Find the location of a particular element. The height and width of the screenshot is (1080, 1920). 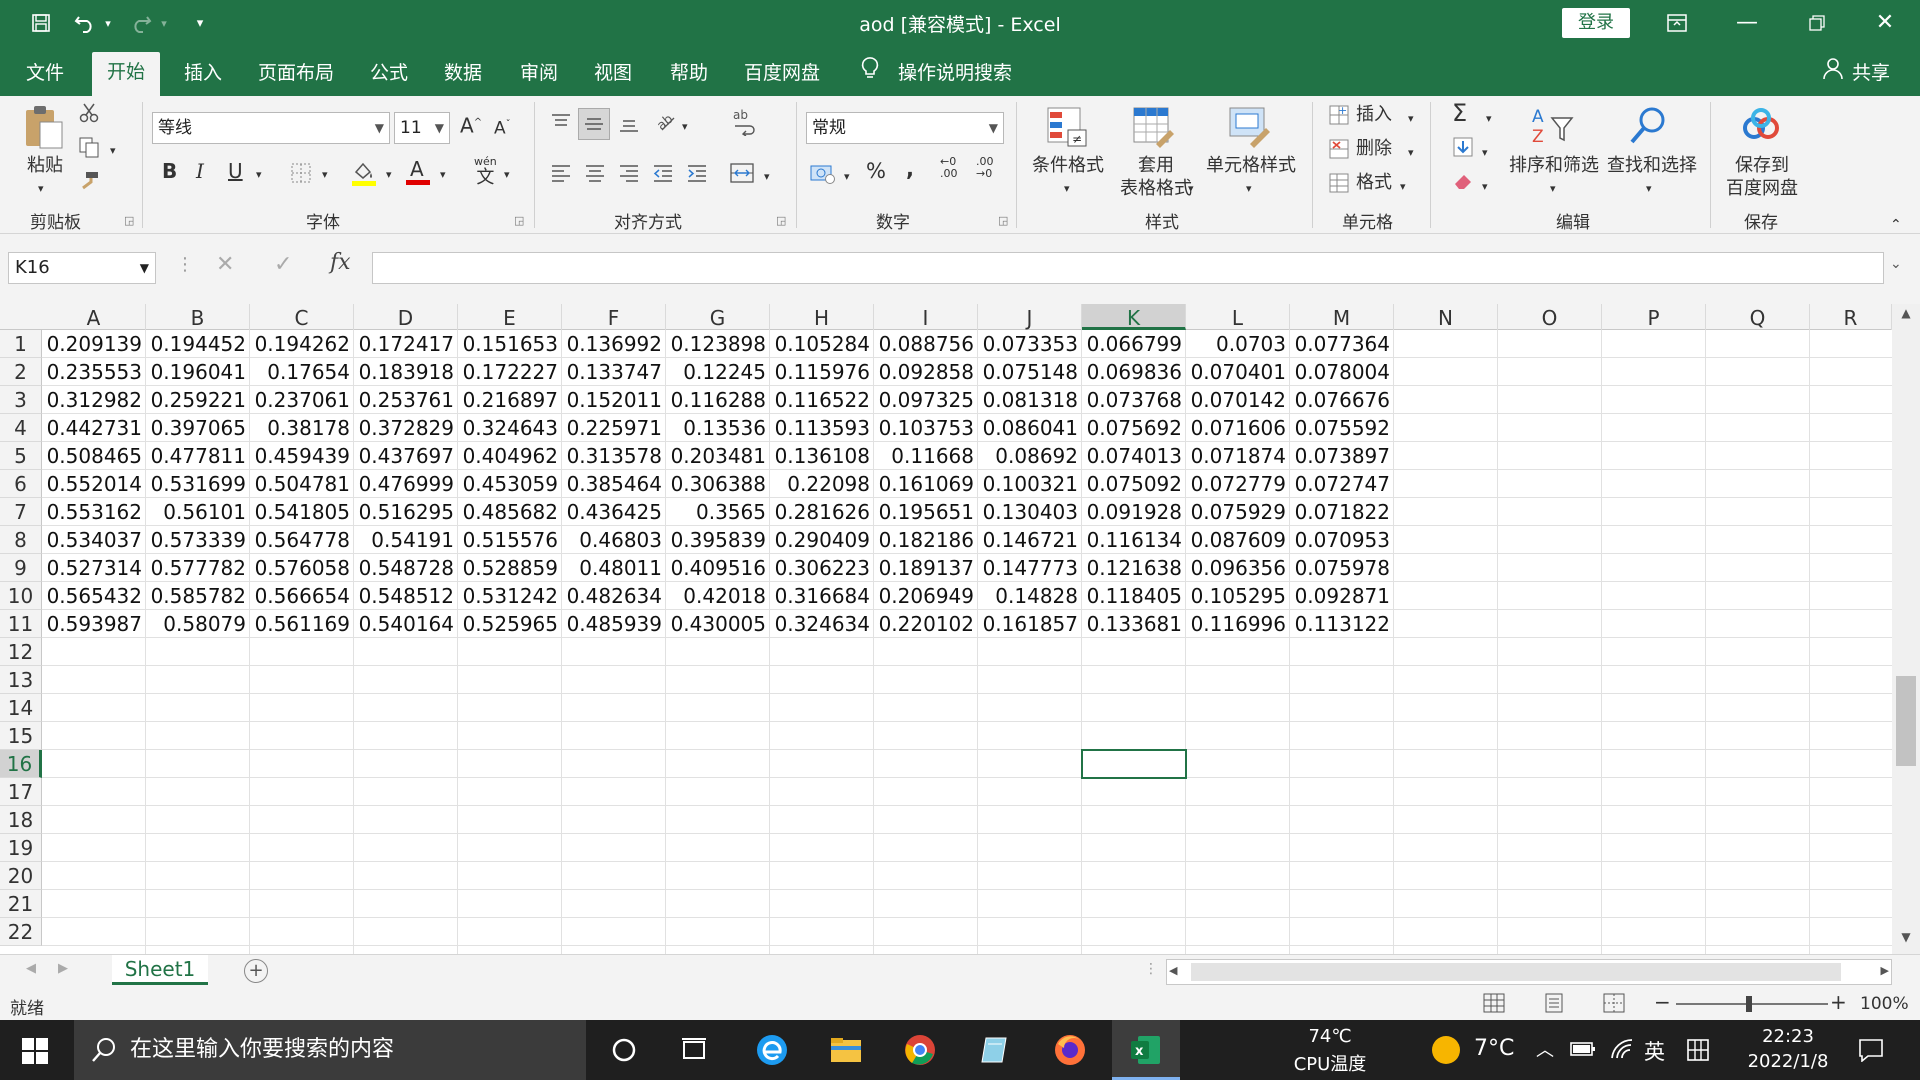

cell-a6: 0.552014 is located at coordinates (94, 484).